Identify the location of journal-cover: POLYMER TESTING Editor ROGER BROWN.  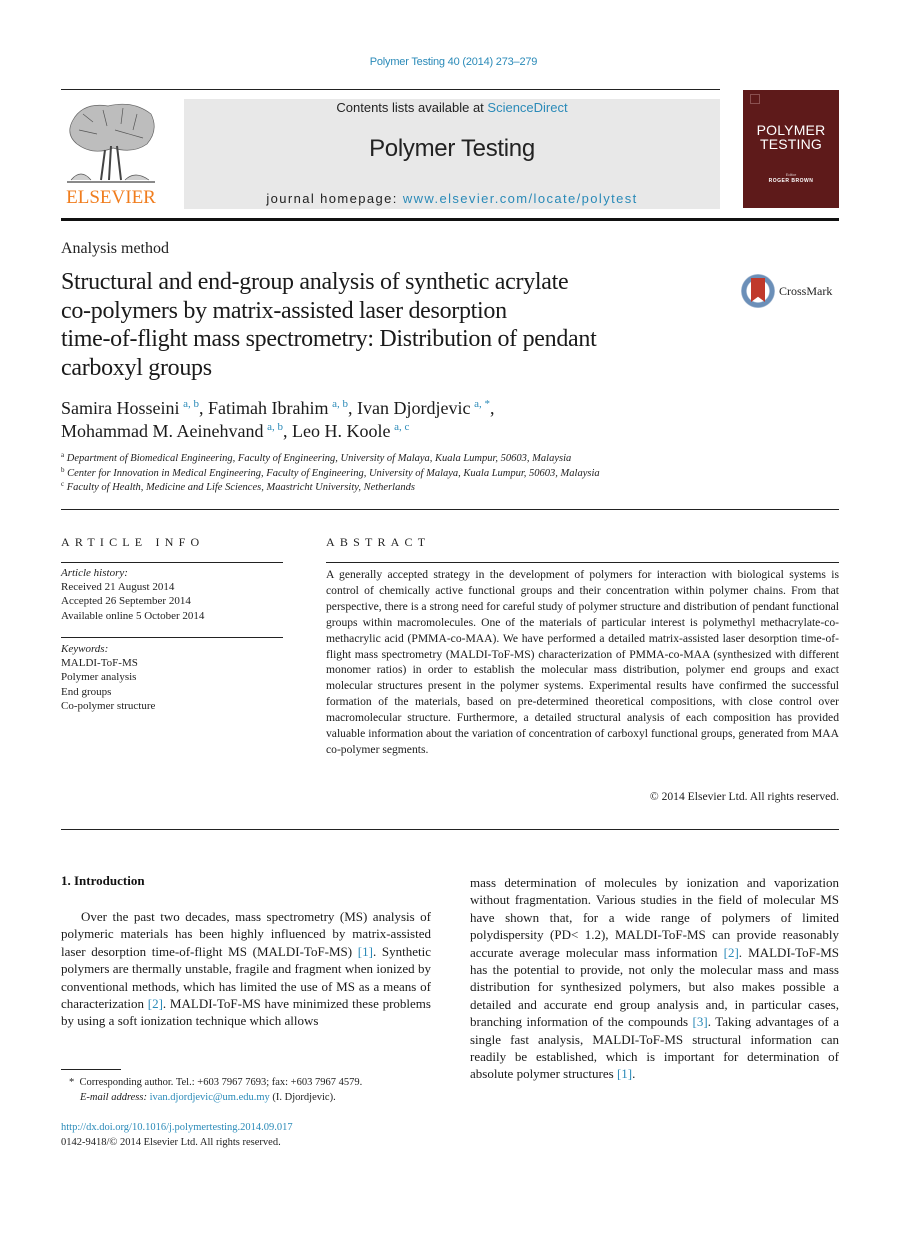
(791, 149).